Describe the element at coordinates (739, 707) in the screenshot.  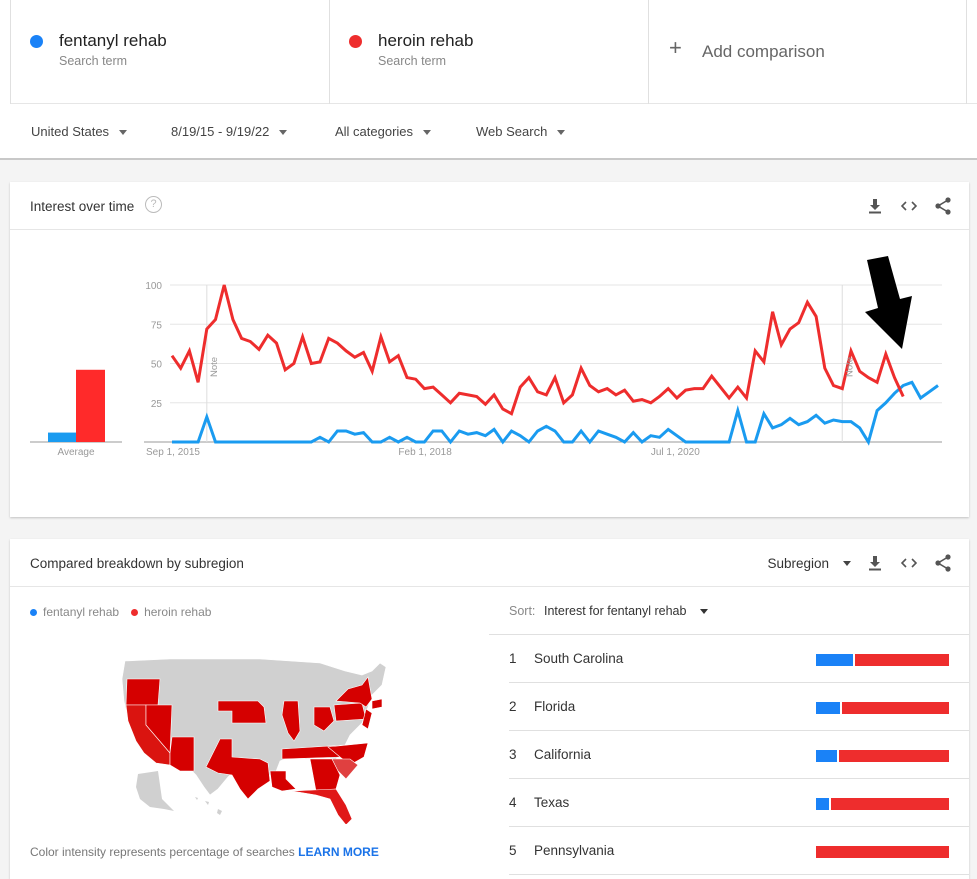
I see `list-item: 2 Florida` at that location.